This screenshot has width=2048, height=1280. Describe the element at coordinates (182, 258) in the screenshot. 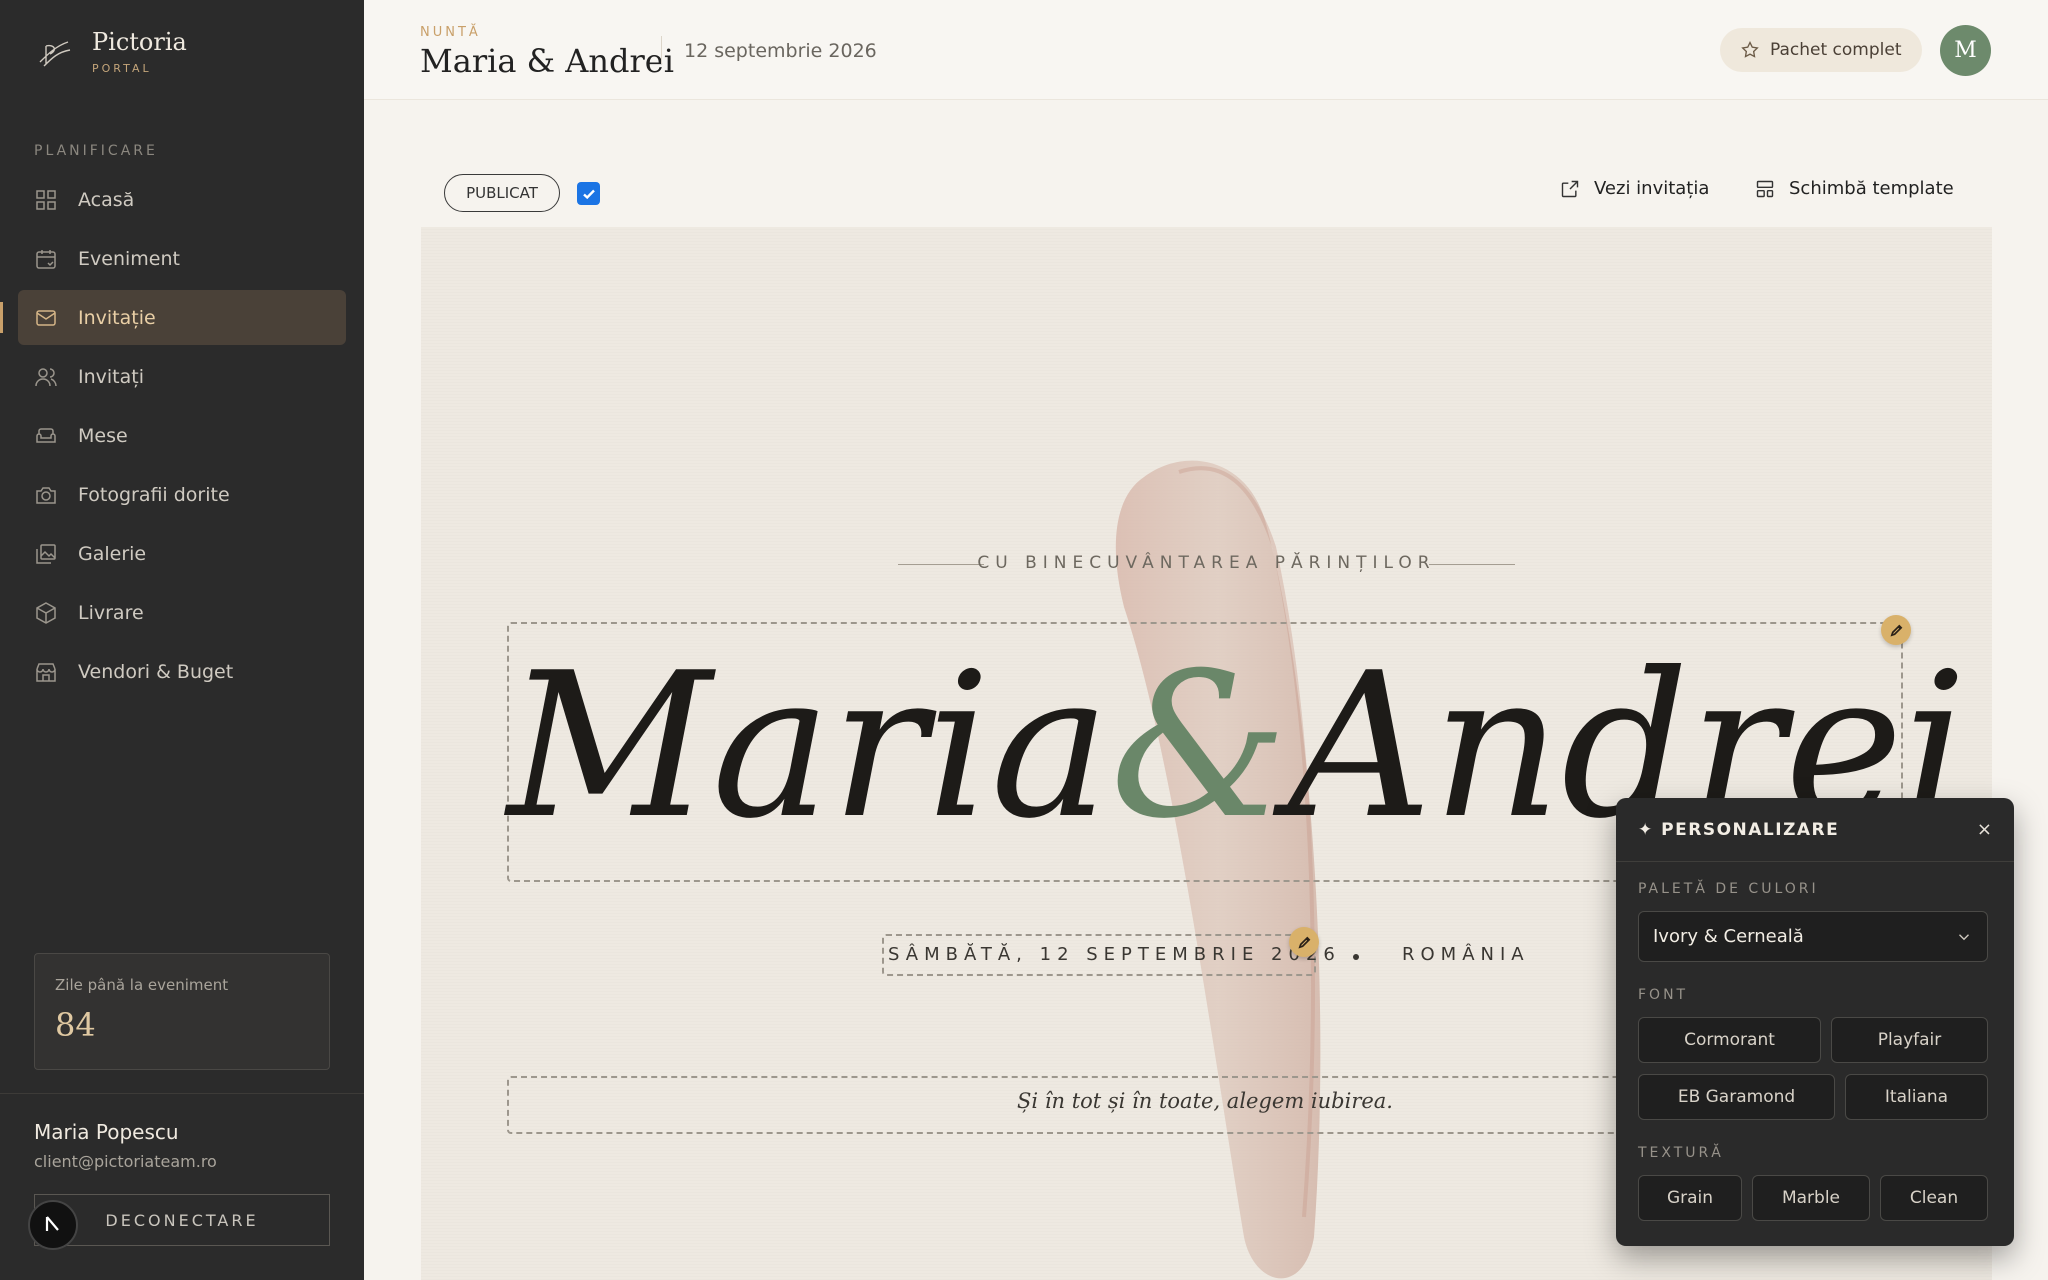

I see `sidebar-item-eveniment: Eveniment` at that location.